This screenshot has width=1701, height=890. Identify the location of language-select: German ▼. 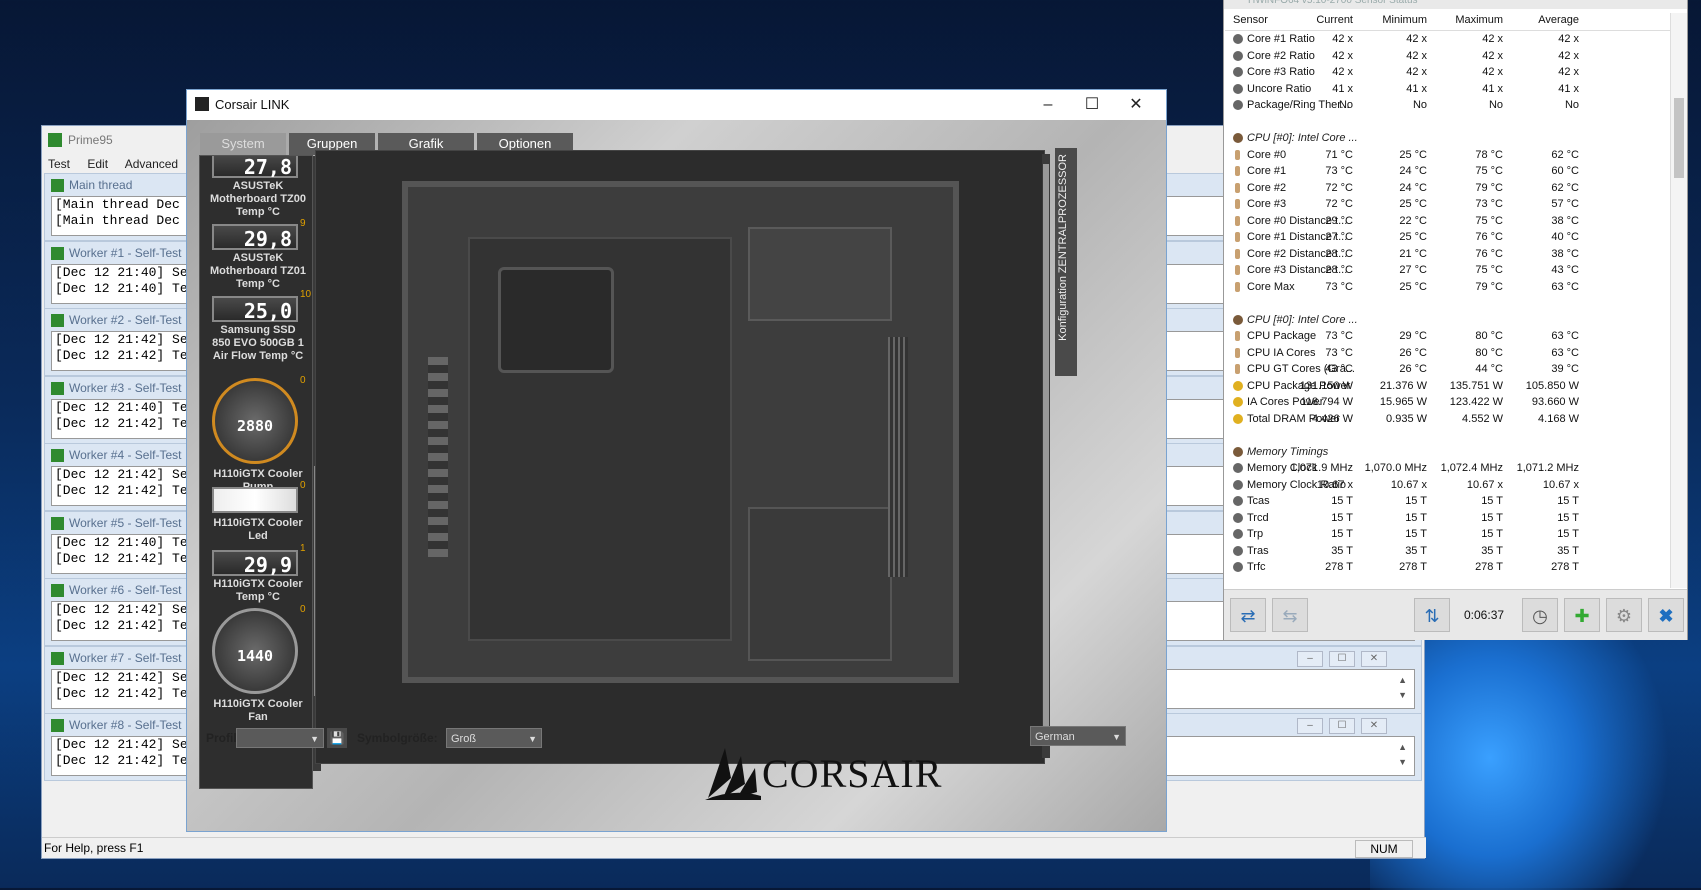
(1078, 736).